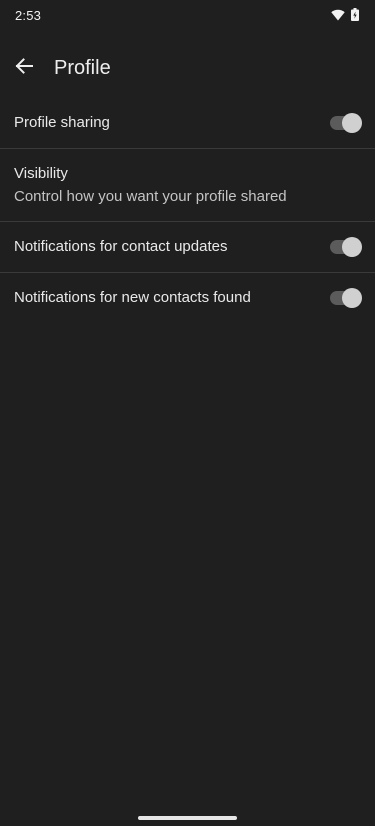 This screenshot has height=826, width=375. I want to click on status-time: 2:53, so click(28, 15).